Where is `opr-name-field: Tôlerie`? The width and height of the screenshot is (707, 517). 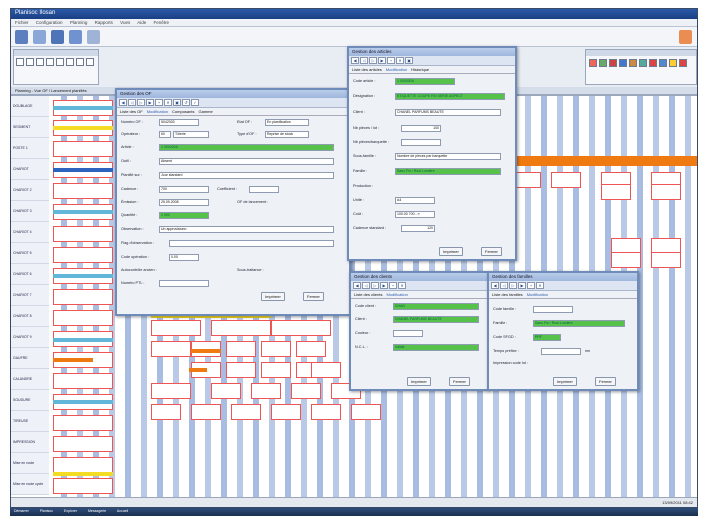 opr-name-field: Tôlerie is located at coordinates (191, 134).